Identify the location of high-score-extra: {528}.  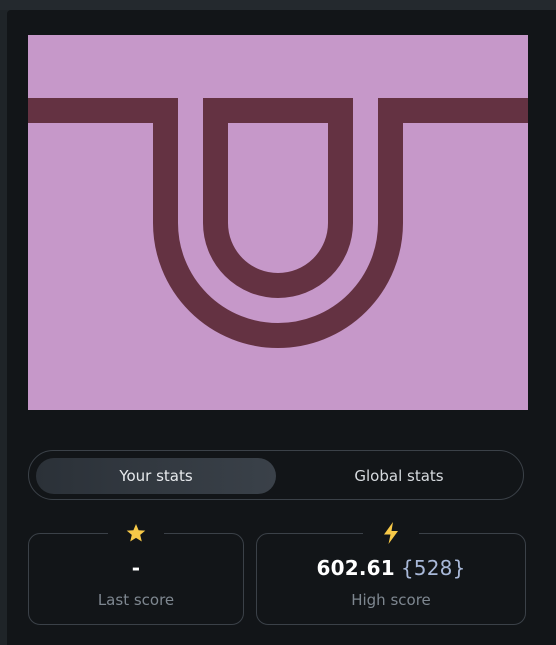
(433, 568).